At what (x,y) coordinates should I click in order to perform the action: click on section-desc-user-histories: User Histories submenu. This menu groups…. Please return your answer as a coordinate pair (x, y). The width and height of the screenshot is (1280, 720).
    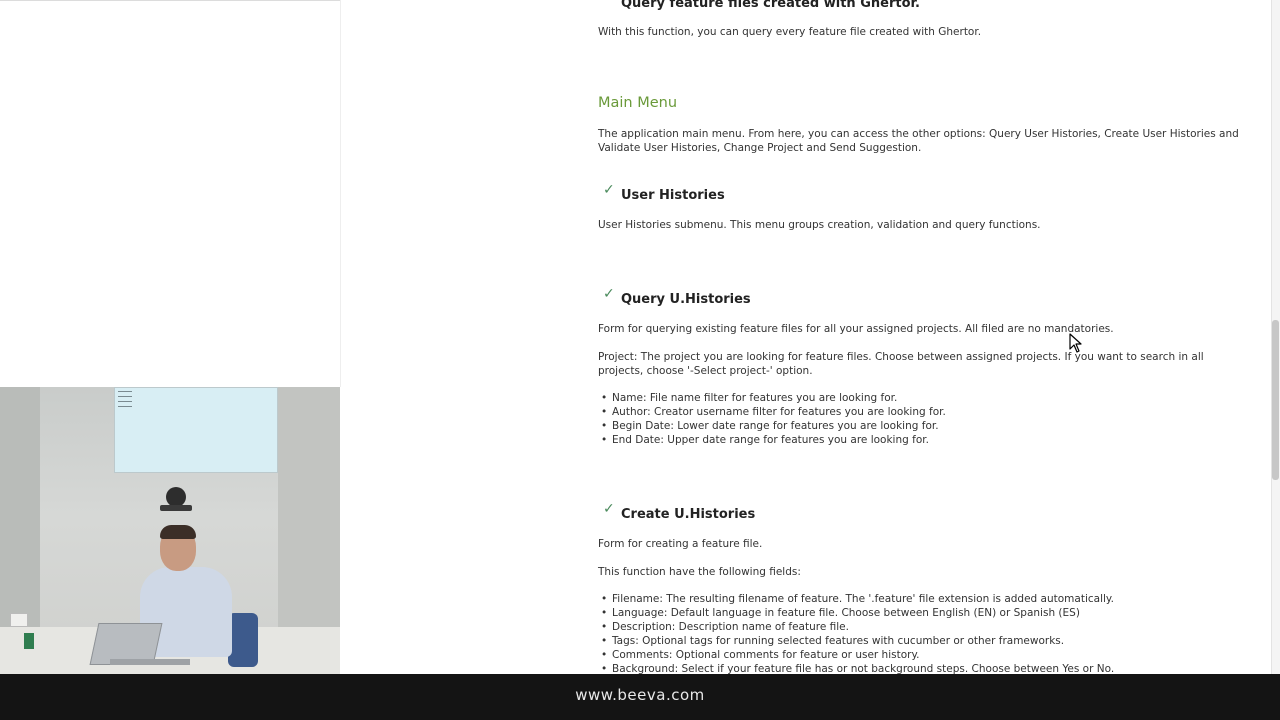
    Looking at the image, I should click on (819, 225).